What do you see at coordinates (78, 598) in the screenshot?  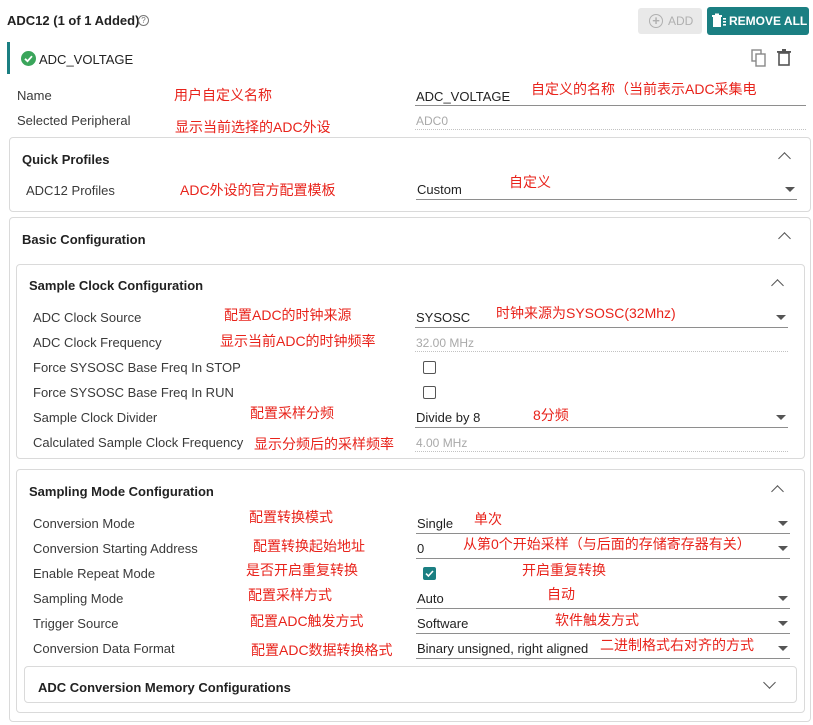 I see `sampling-mode-label: Sampling Mode` at bounding box center [78, 598].